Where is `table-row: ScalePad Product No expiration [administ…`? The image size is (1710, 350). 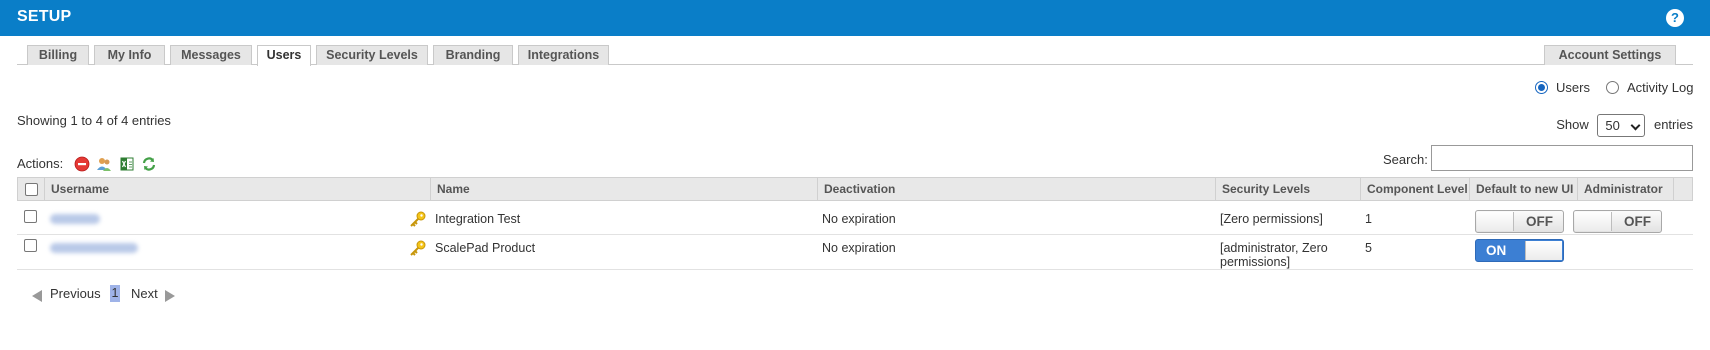
table-row: ScalePad Product No expiration [administ… is located at coordinates (855, 252).